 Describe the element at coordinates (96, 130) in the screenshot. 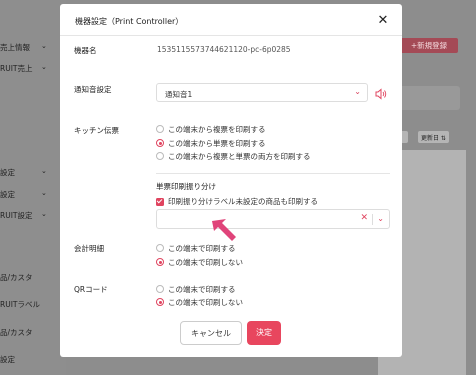

I see `kitchen-slip-label: キッチン伝票` at that location.